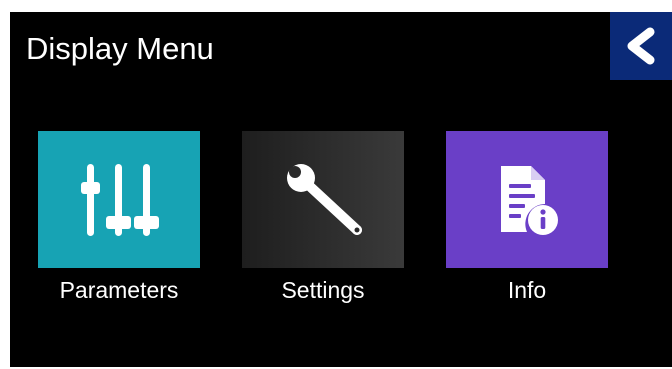 The height and width of the screenshot is (369, 672). I want to click on menu-item-settings: Settings, so click(323, 217).